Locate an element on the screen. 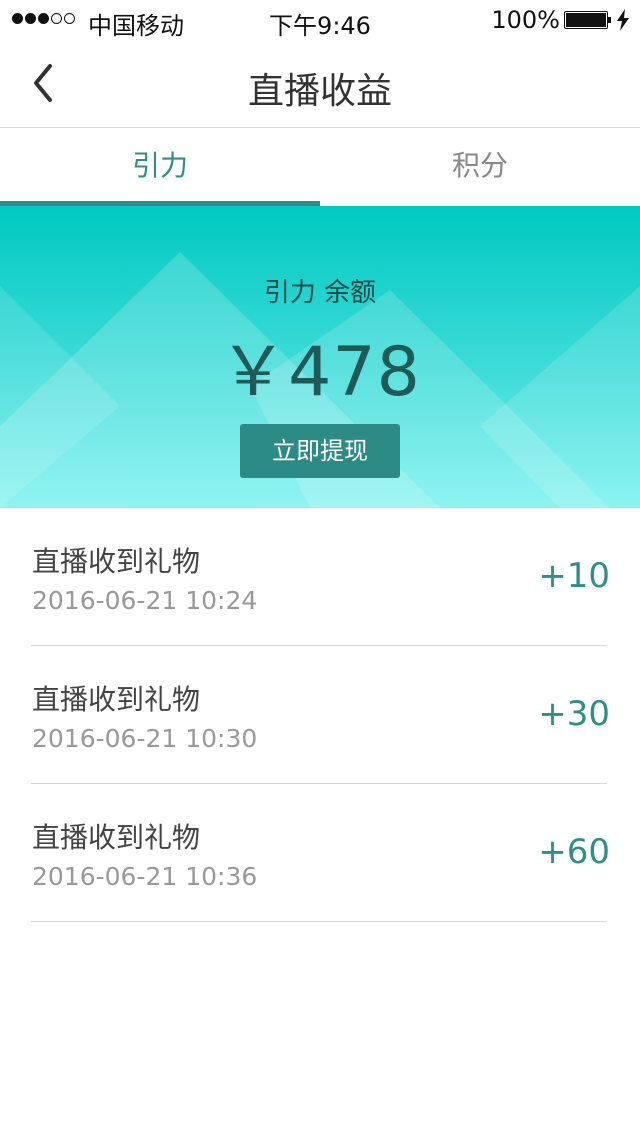 This screenshot has width=640, height=1136. navigation-bar: 直播收益 is located at coordinates (320, 84).